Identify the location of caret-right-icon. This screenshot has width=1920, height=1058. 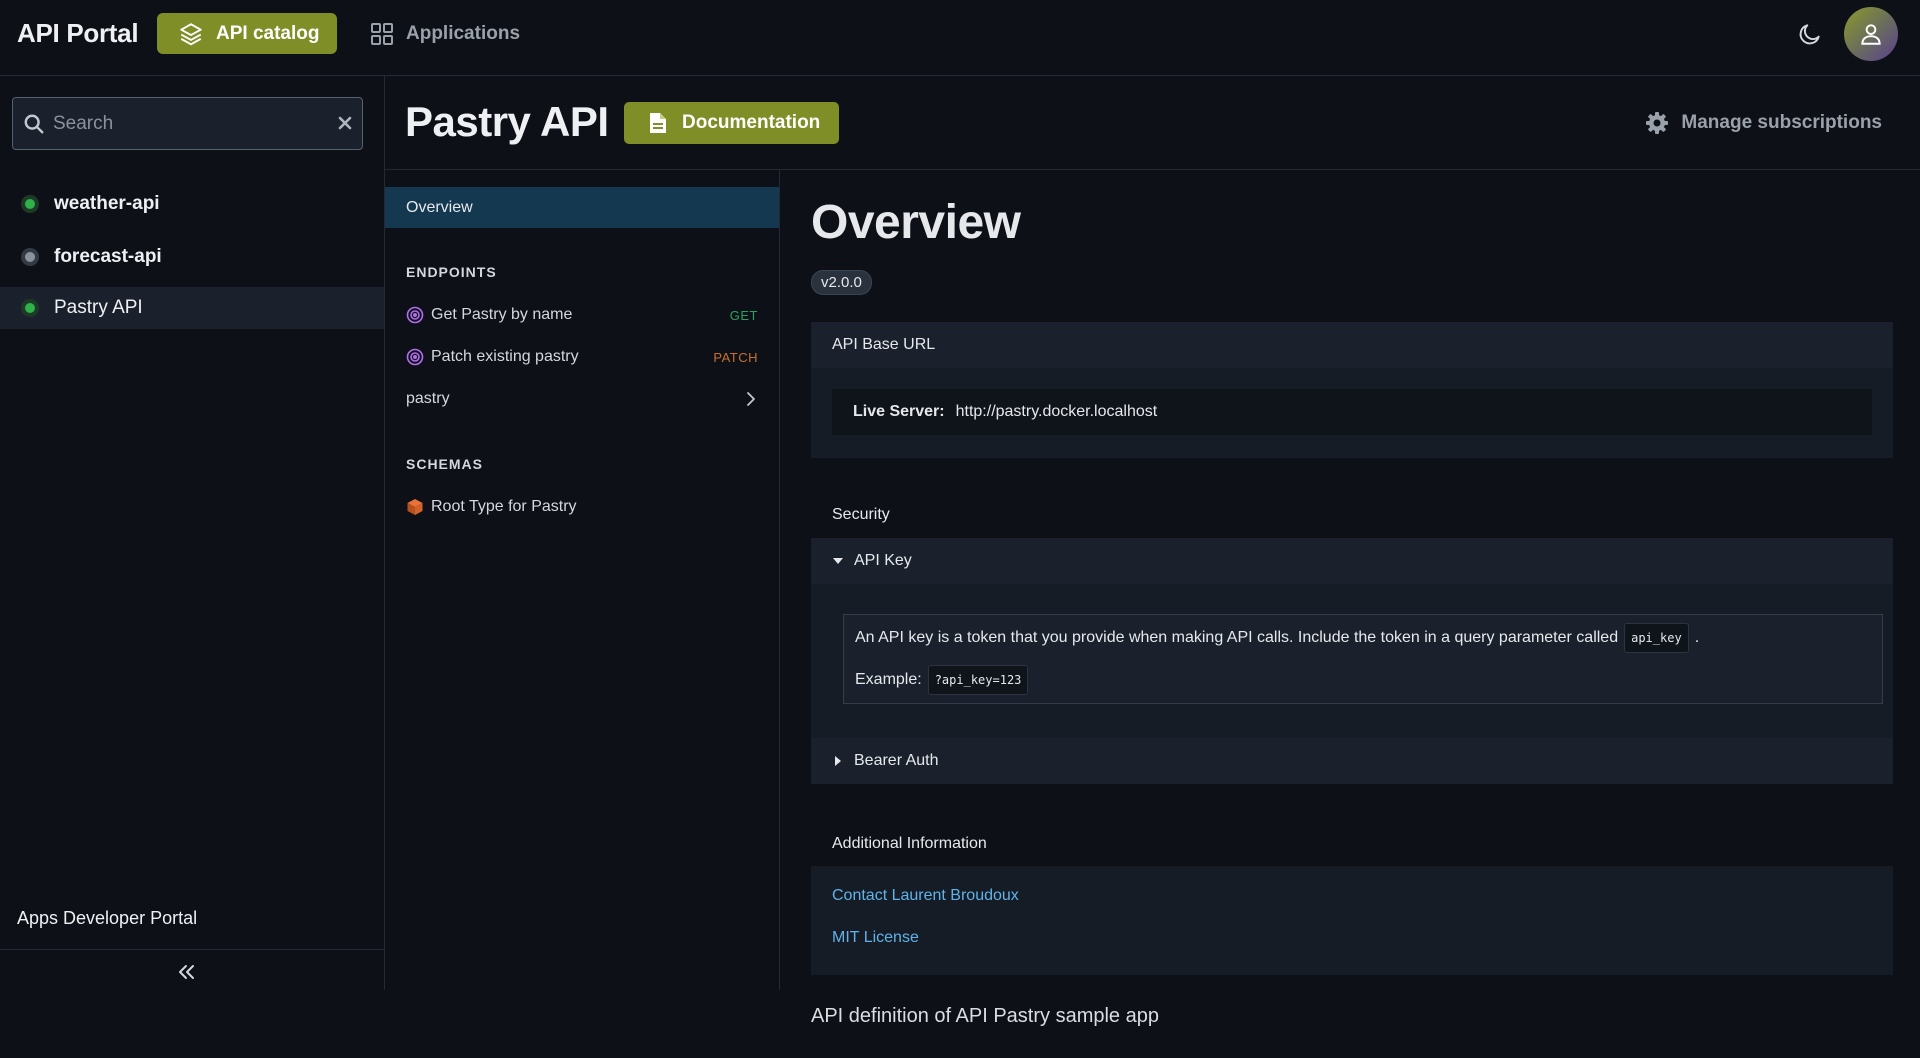
(838, 761).